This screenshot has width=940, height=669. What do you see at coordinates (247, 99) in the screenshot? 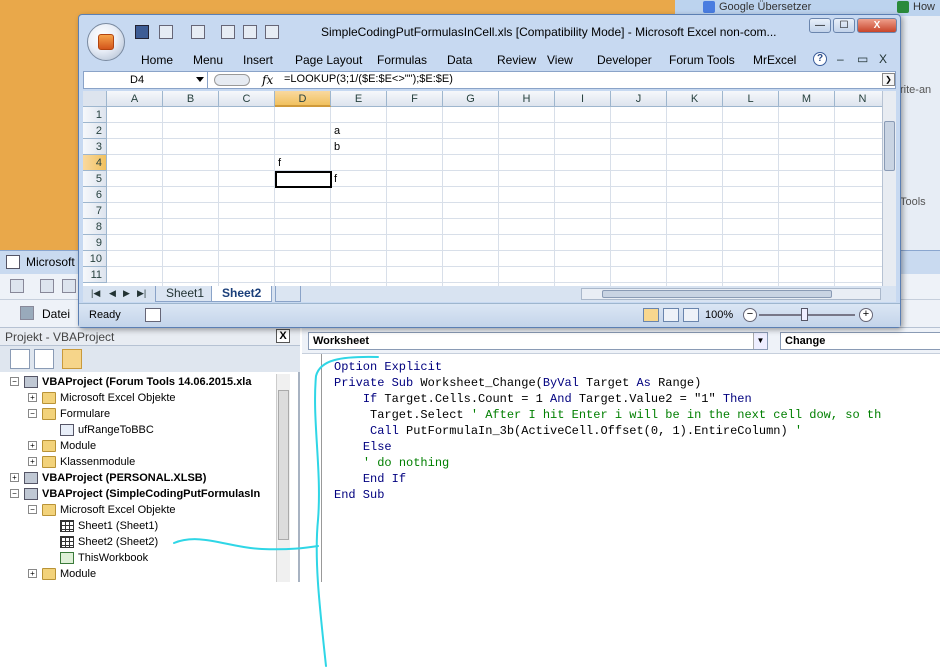
I see `column-header-C: C` at bounding box center [247, 99].